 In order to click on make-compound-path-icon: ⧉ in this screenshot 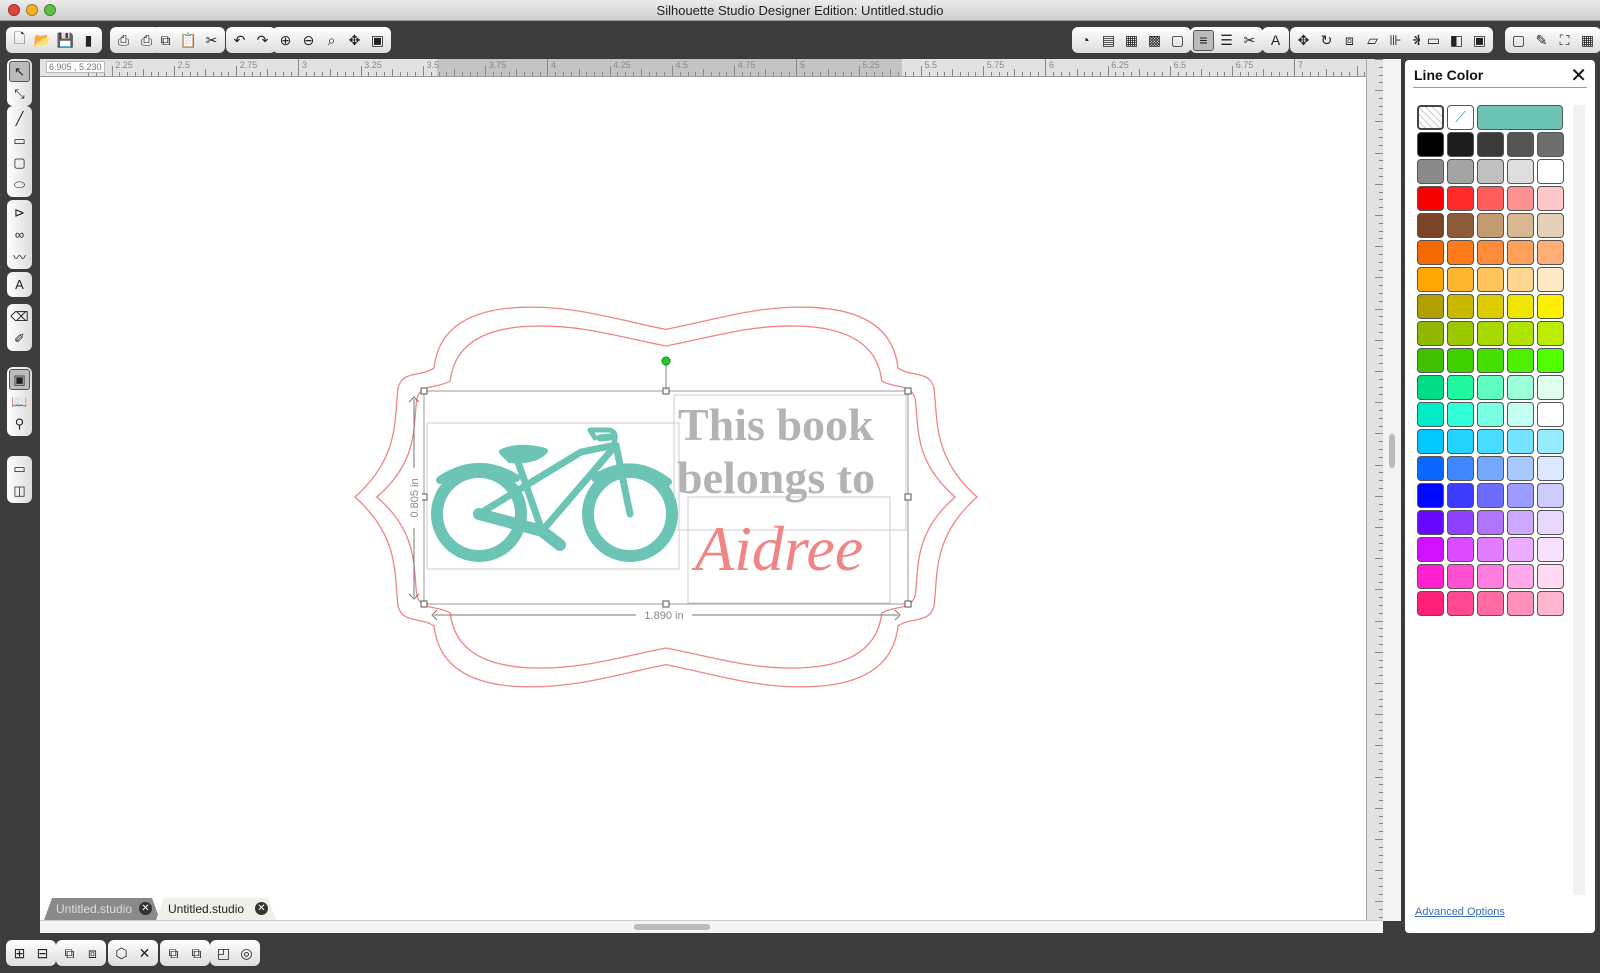, I will do `click(69, 953)`.